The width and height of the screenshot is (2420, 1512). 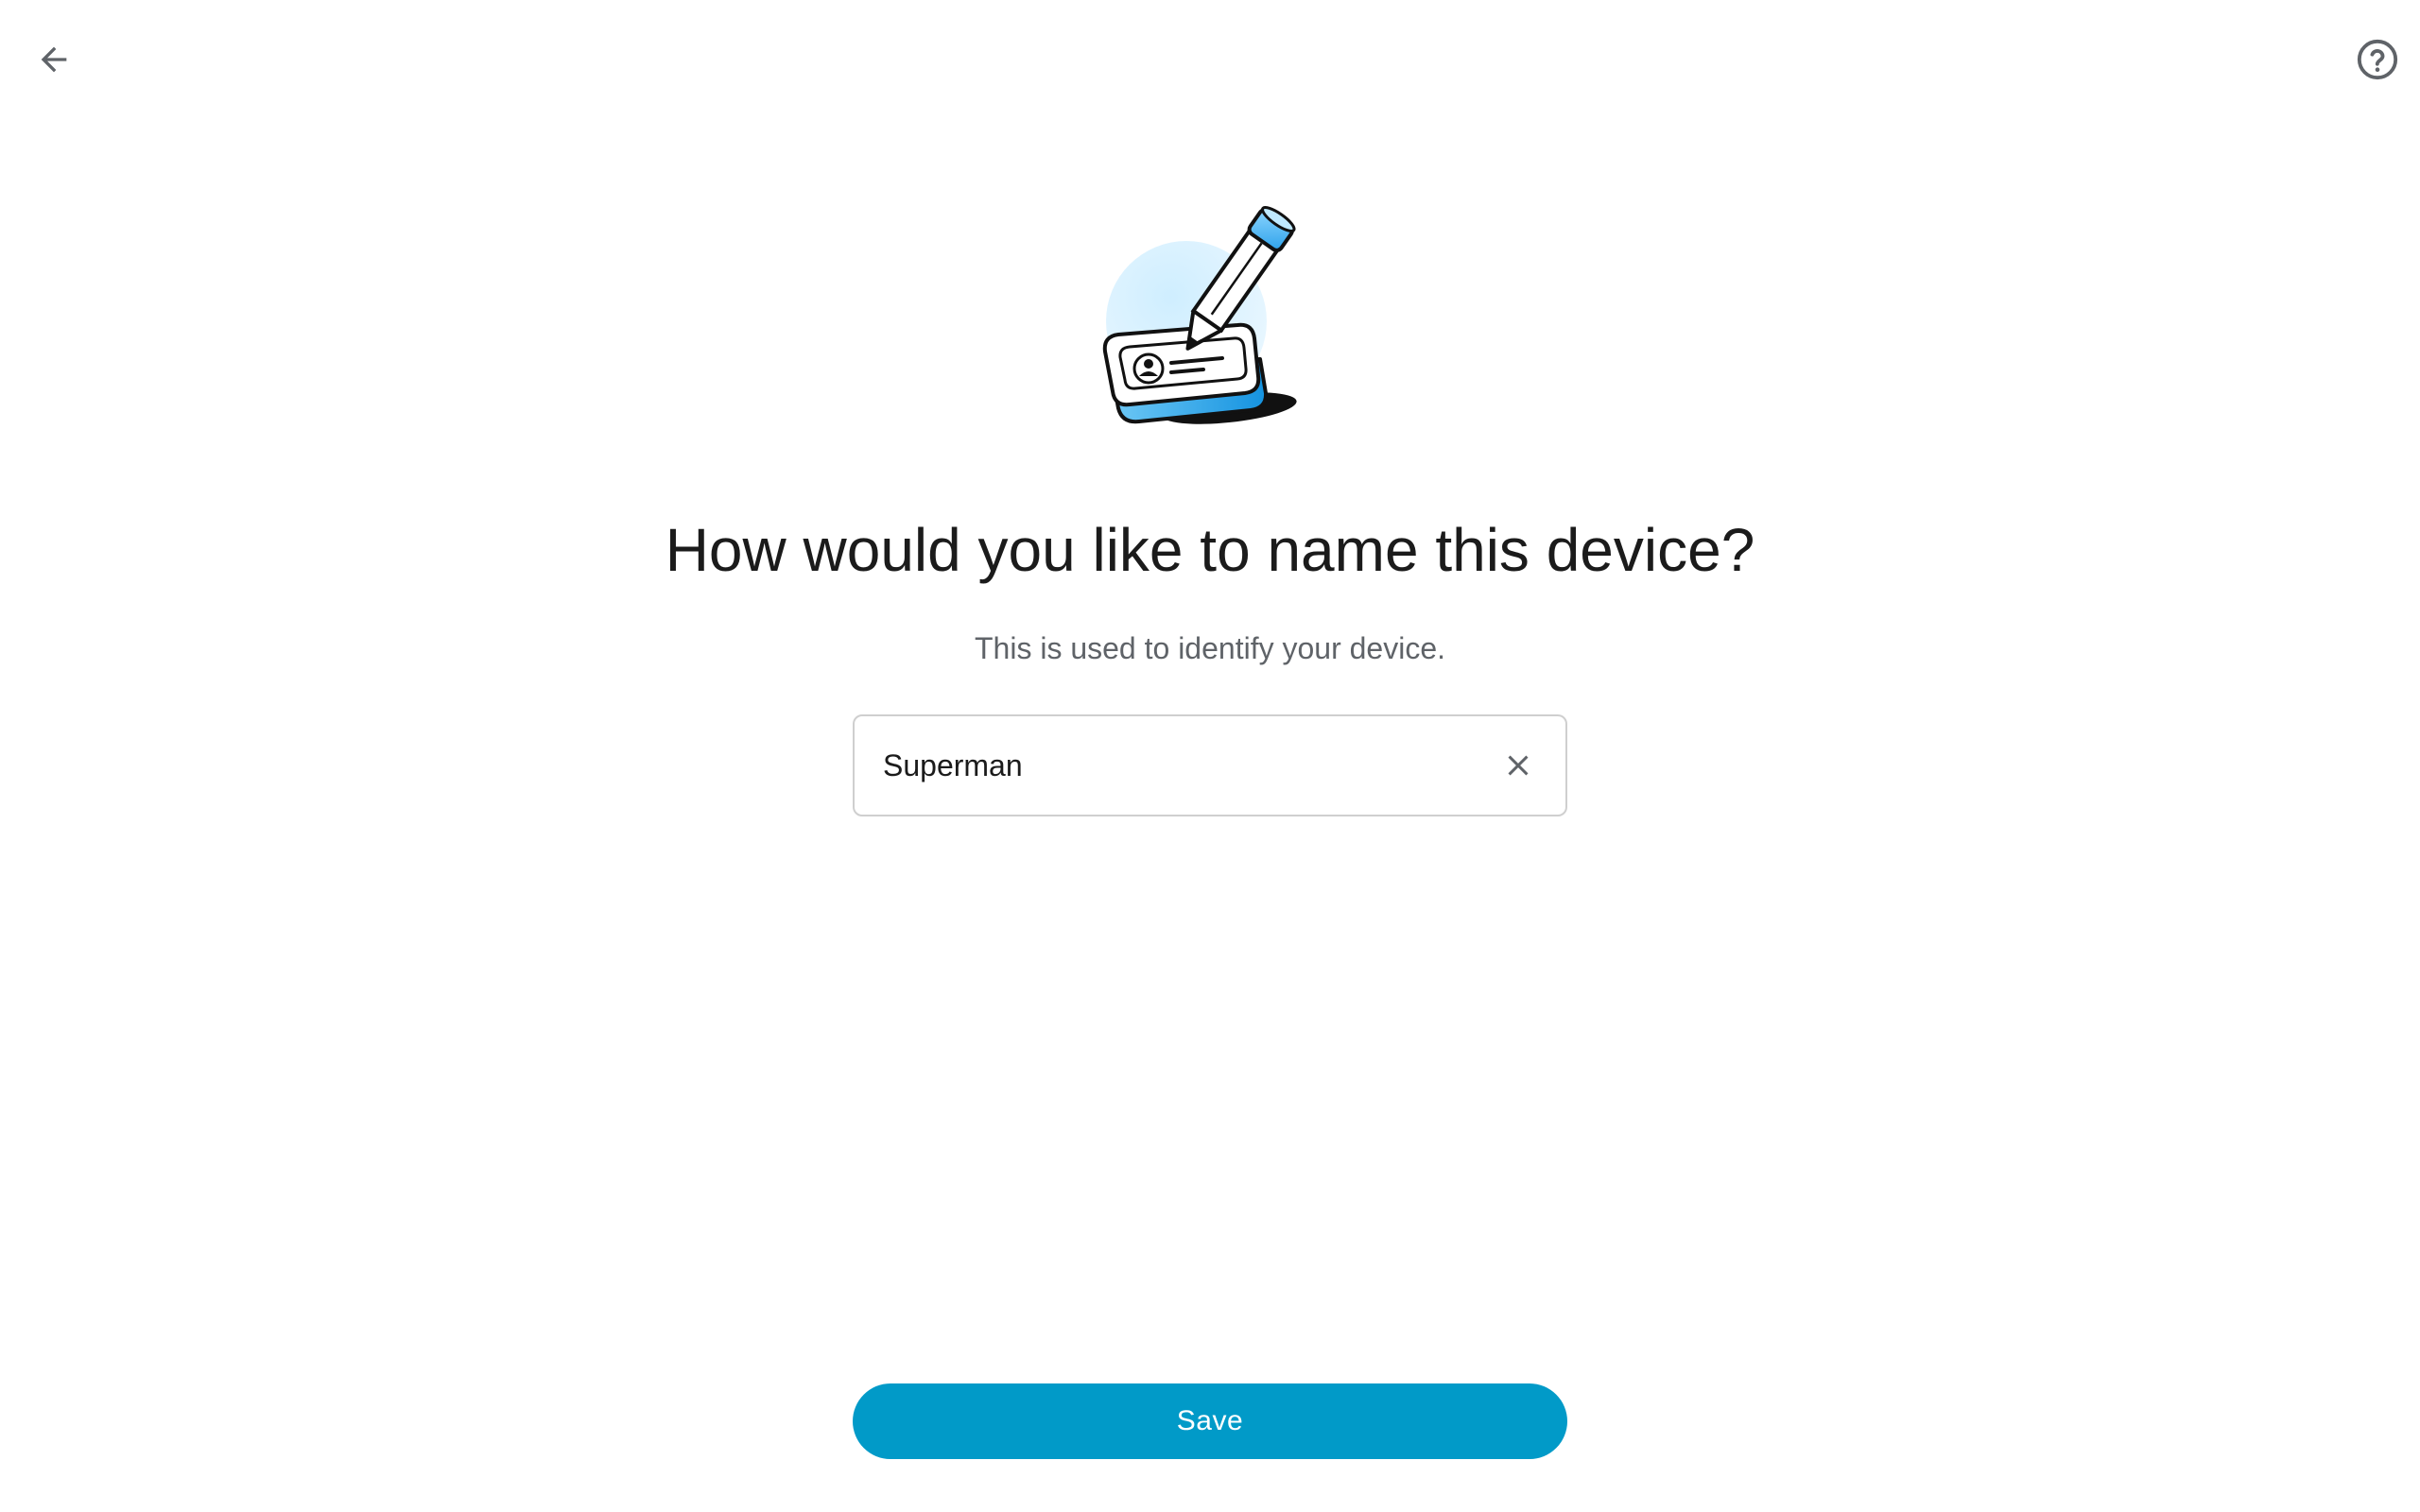 I want to click on help-circle-icon, so click(x=2377, y=59).